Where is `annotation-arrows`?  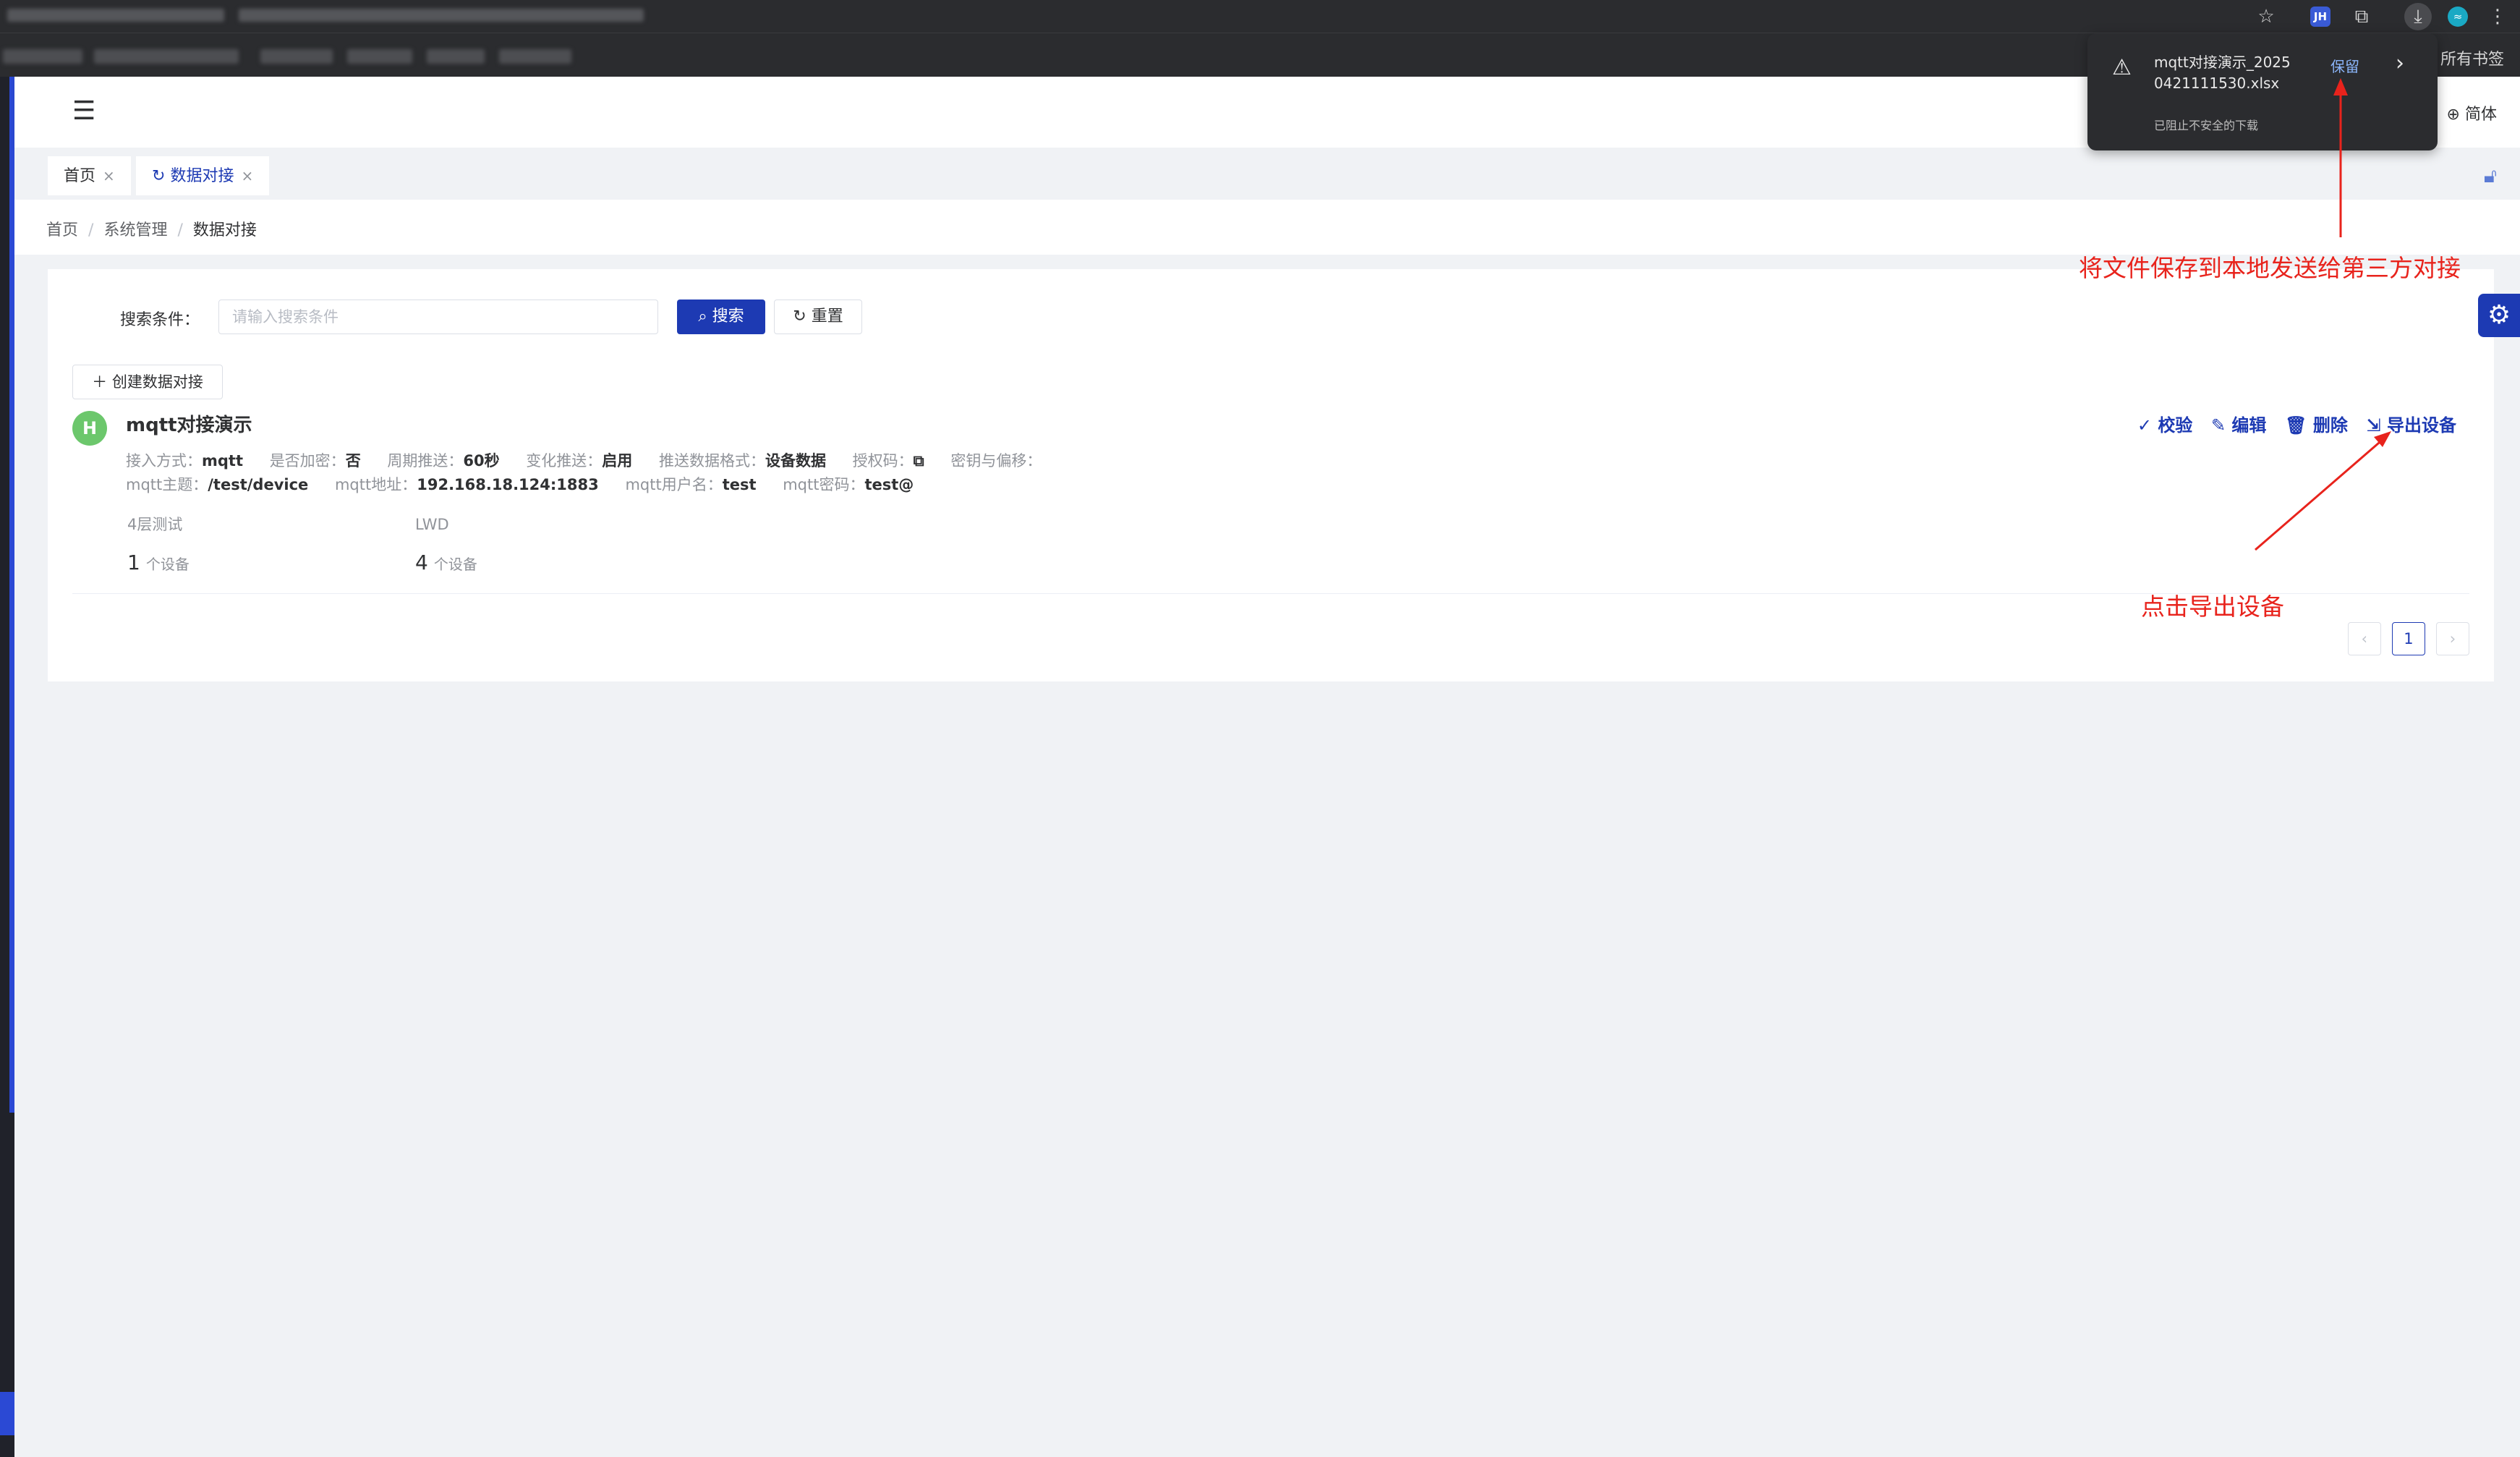 annotation-arrows is located at coordinates (2323, 314).